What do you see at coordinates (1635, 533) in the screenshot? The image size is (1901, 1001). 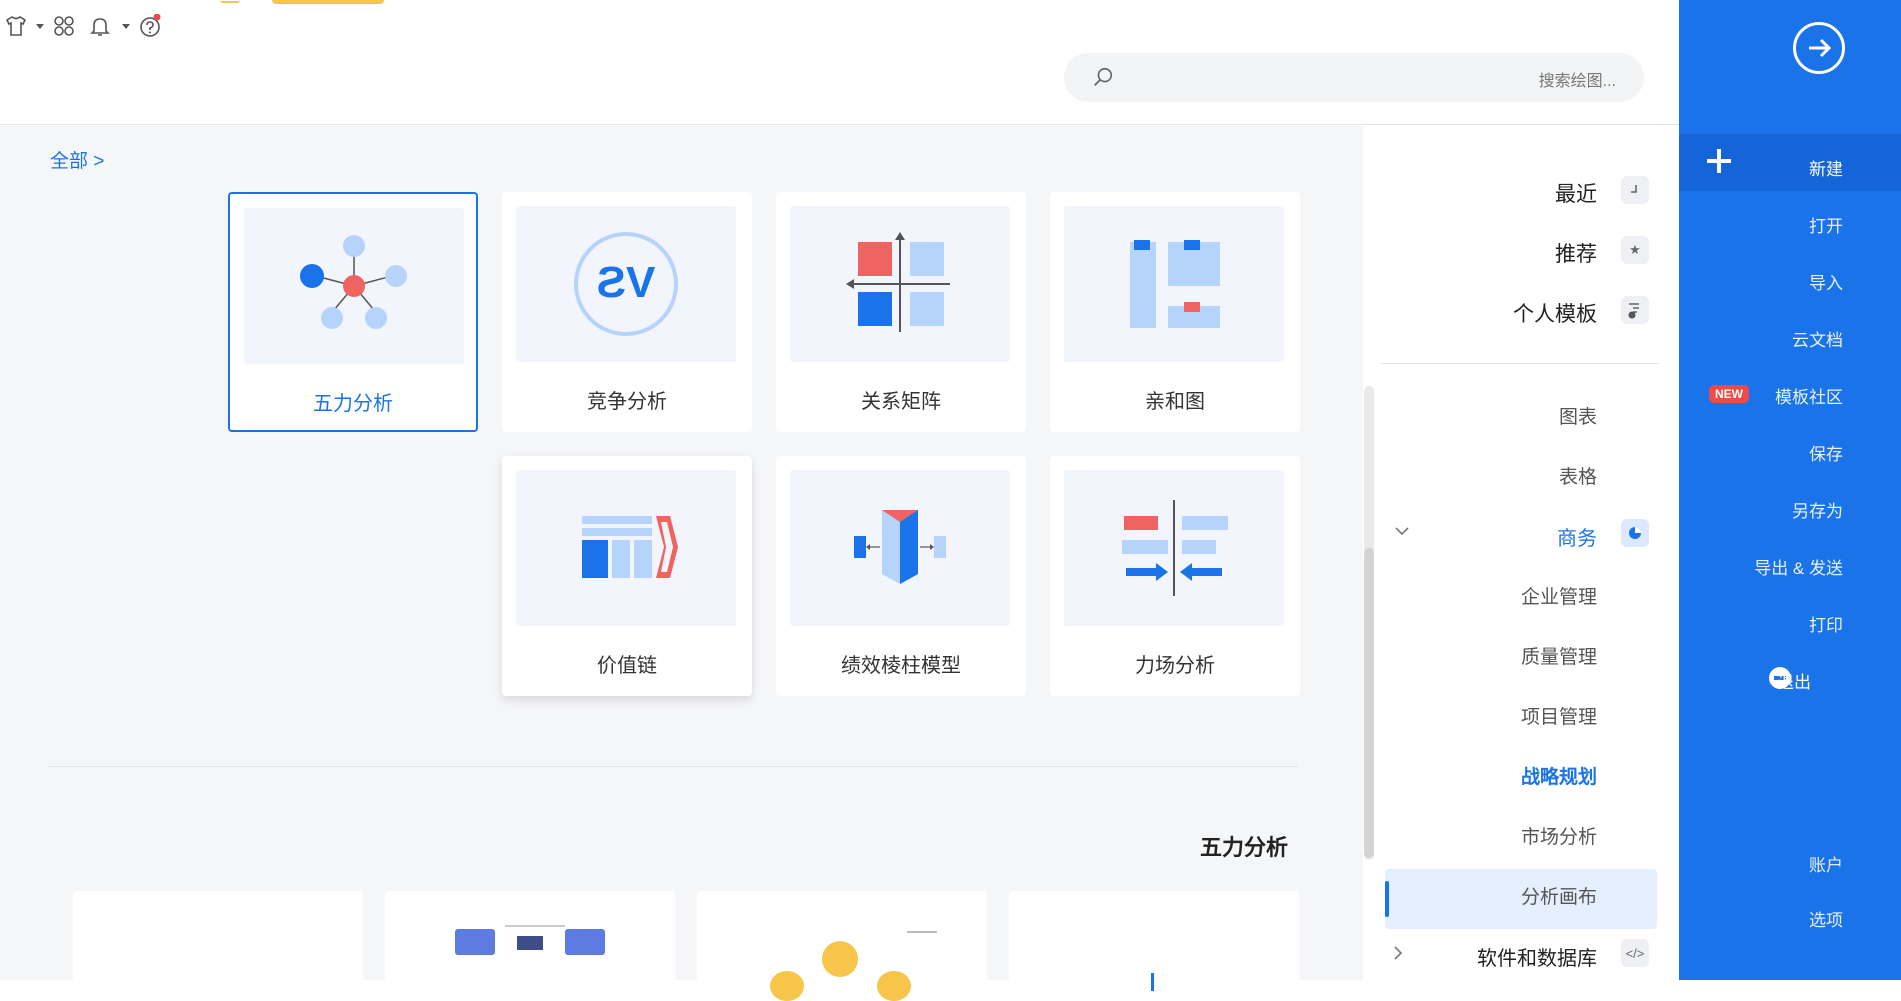 I see `pie-icon` at bounding box center [1635, 533].